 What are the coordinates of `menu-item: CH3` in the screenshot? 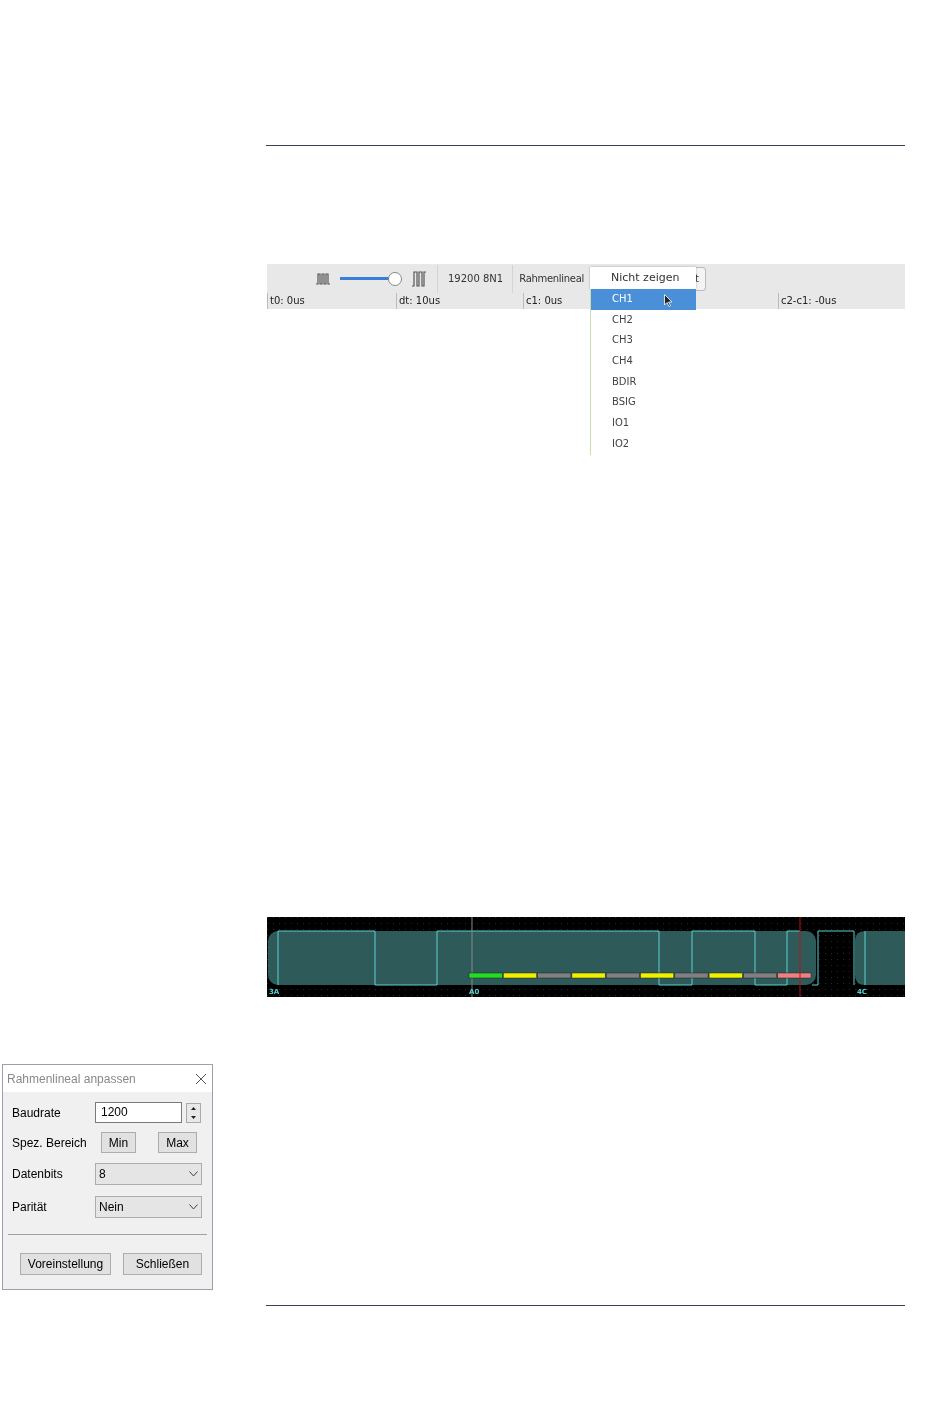 It's located at (643, 341).